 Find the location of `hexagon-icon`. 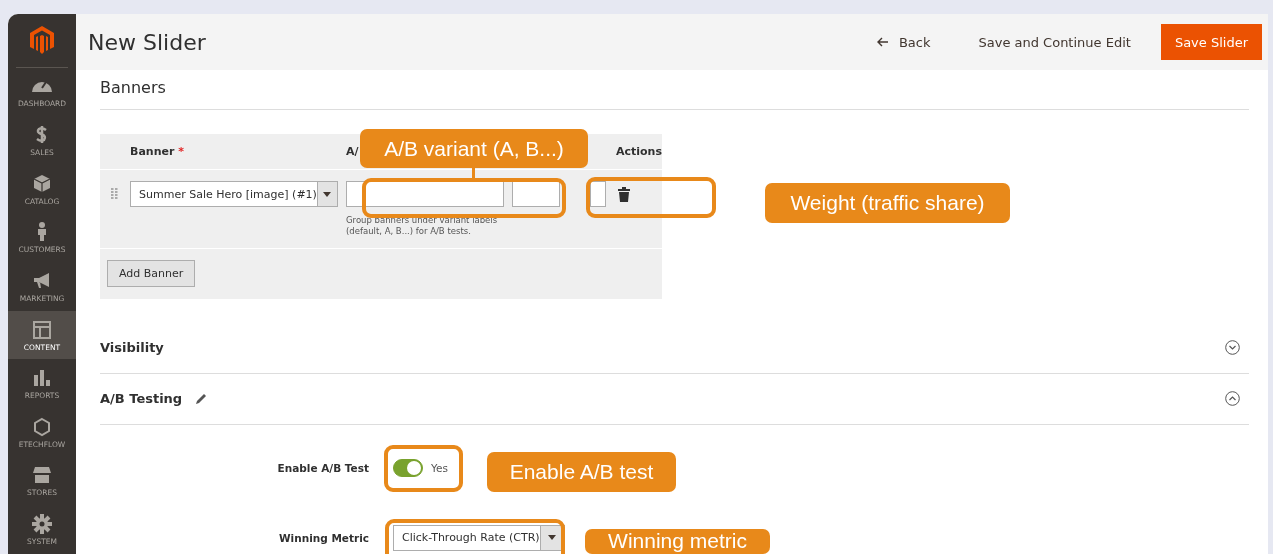

hexagon-icon is located at coordinates (42, 426).